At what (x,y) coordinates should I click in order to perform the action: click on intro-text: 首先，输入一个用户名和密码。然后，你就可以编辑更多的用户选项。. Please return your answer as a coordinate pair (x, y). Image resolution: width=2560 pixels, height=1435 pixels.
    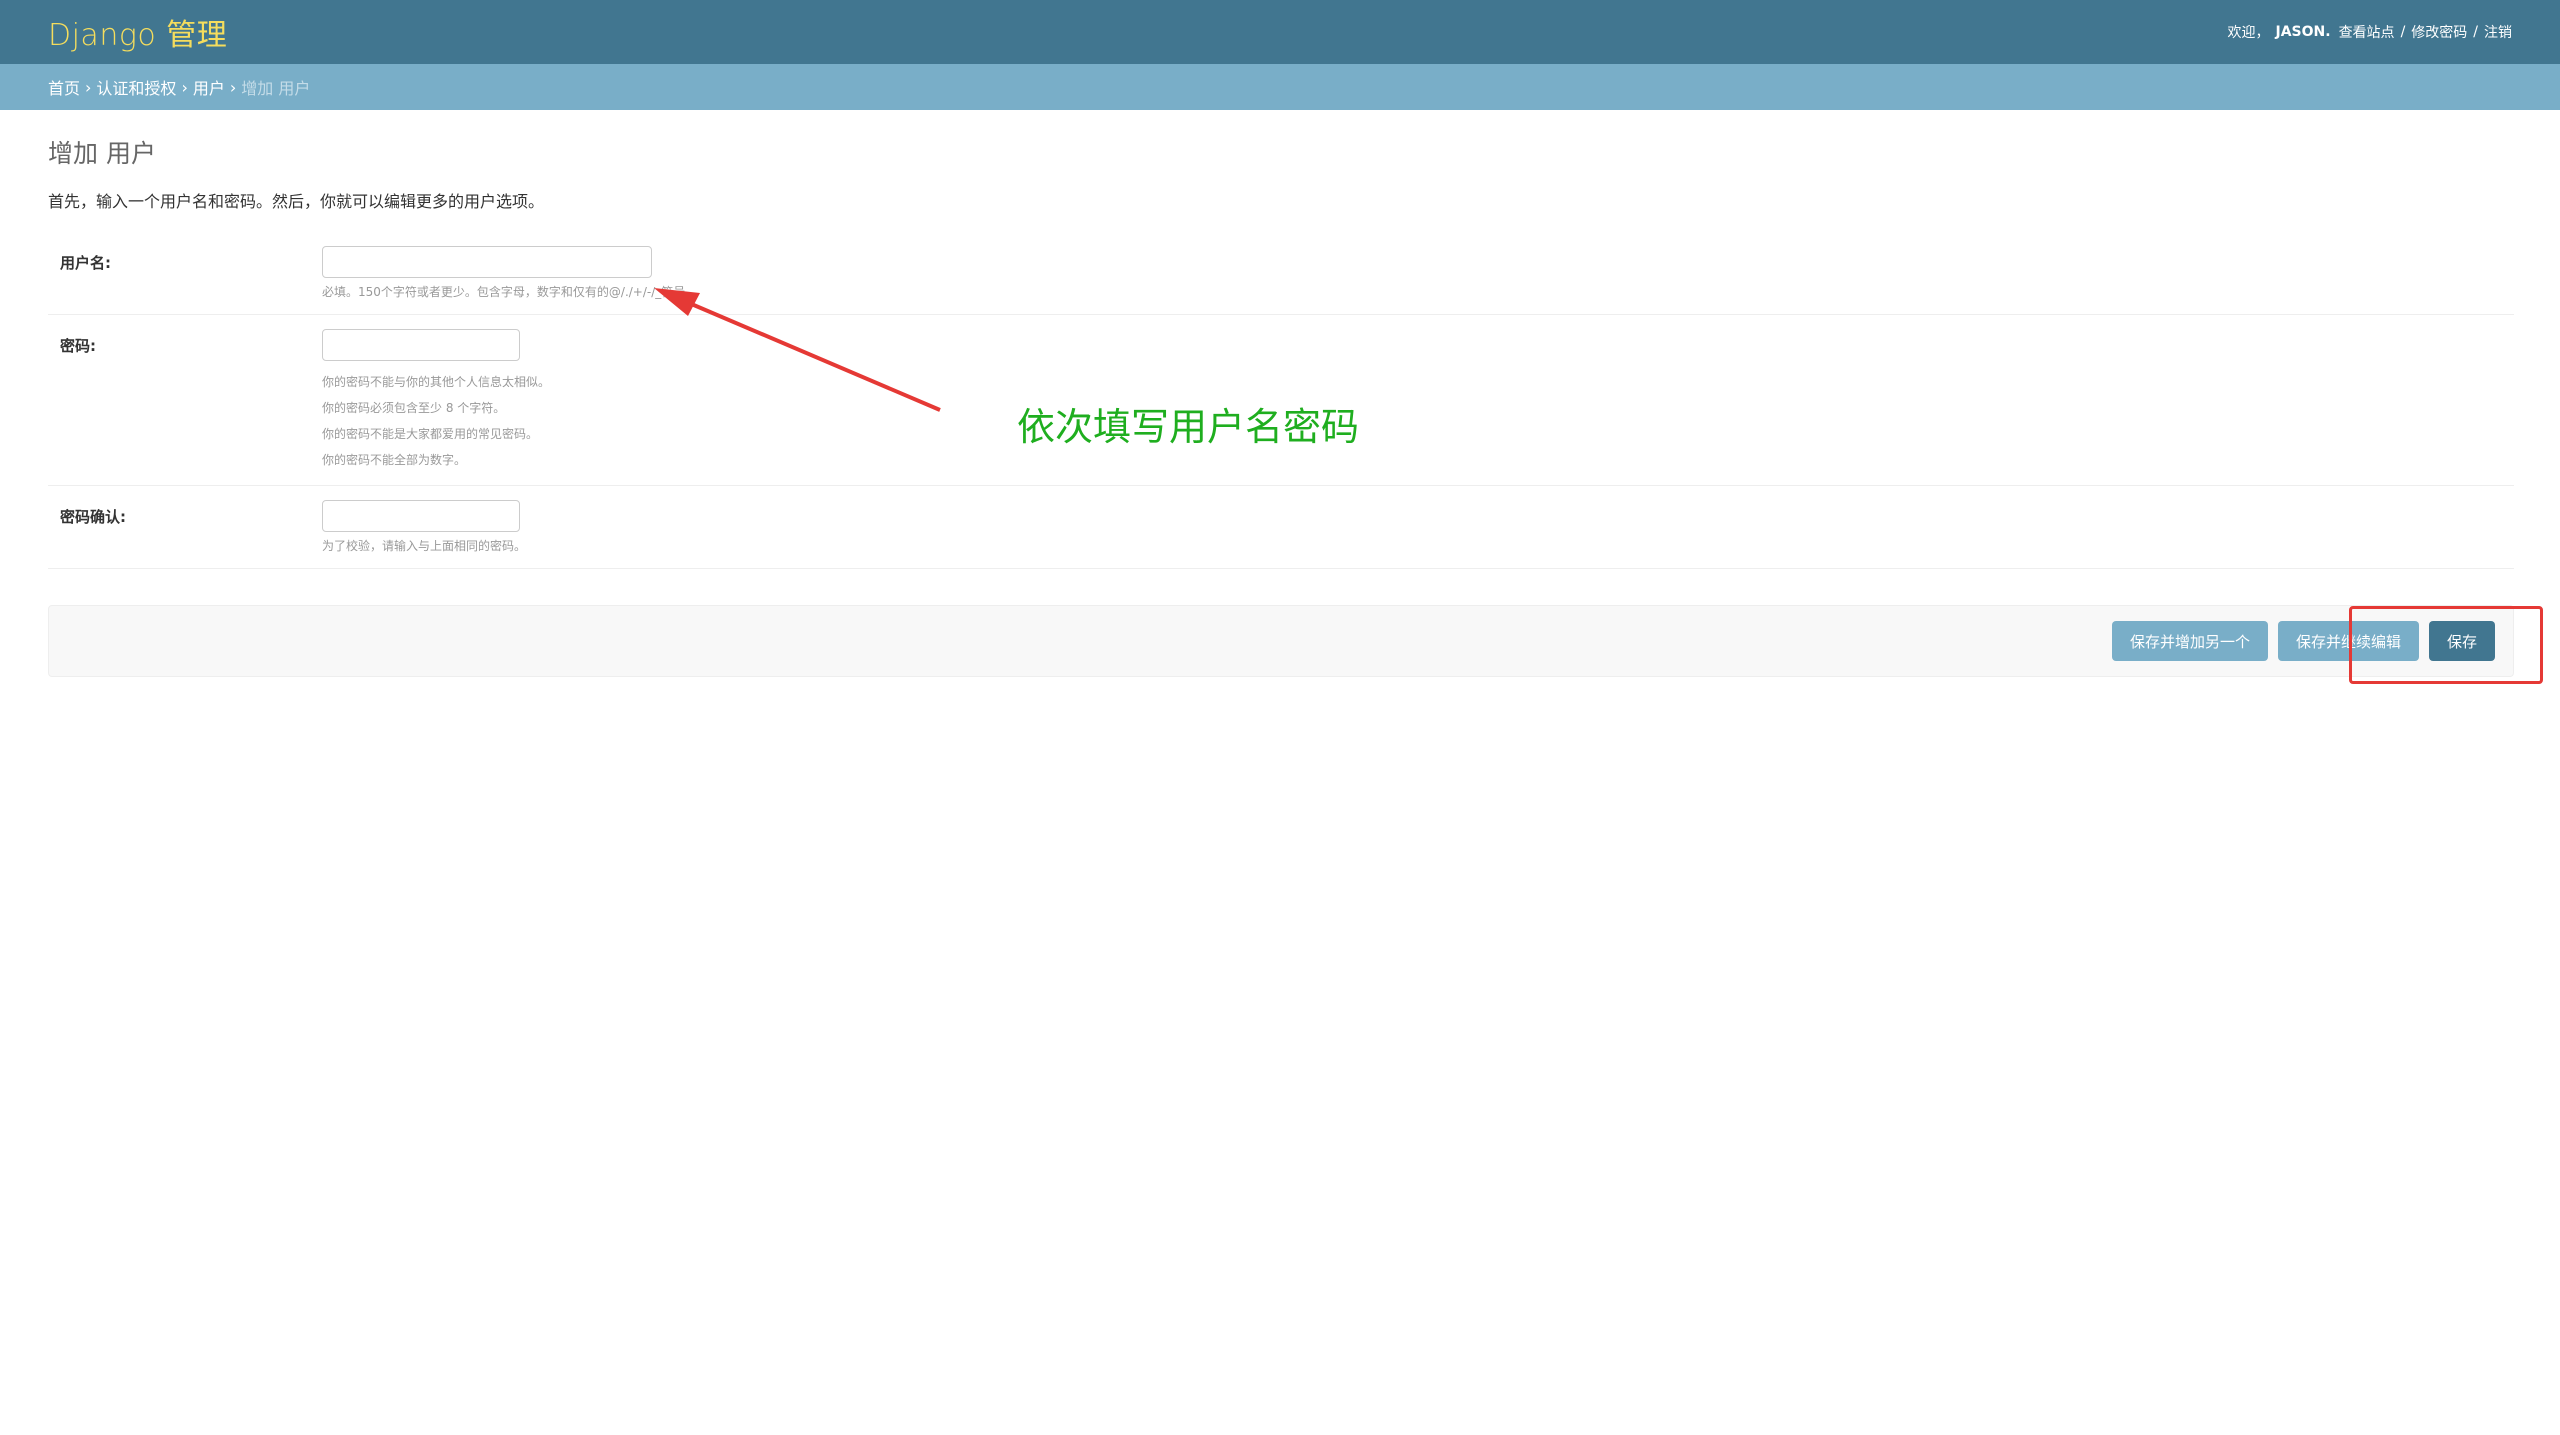
    Looking at the image, I should click on (296, 201).